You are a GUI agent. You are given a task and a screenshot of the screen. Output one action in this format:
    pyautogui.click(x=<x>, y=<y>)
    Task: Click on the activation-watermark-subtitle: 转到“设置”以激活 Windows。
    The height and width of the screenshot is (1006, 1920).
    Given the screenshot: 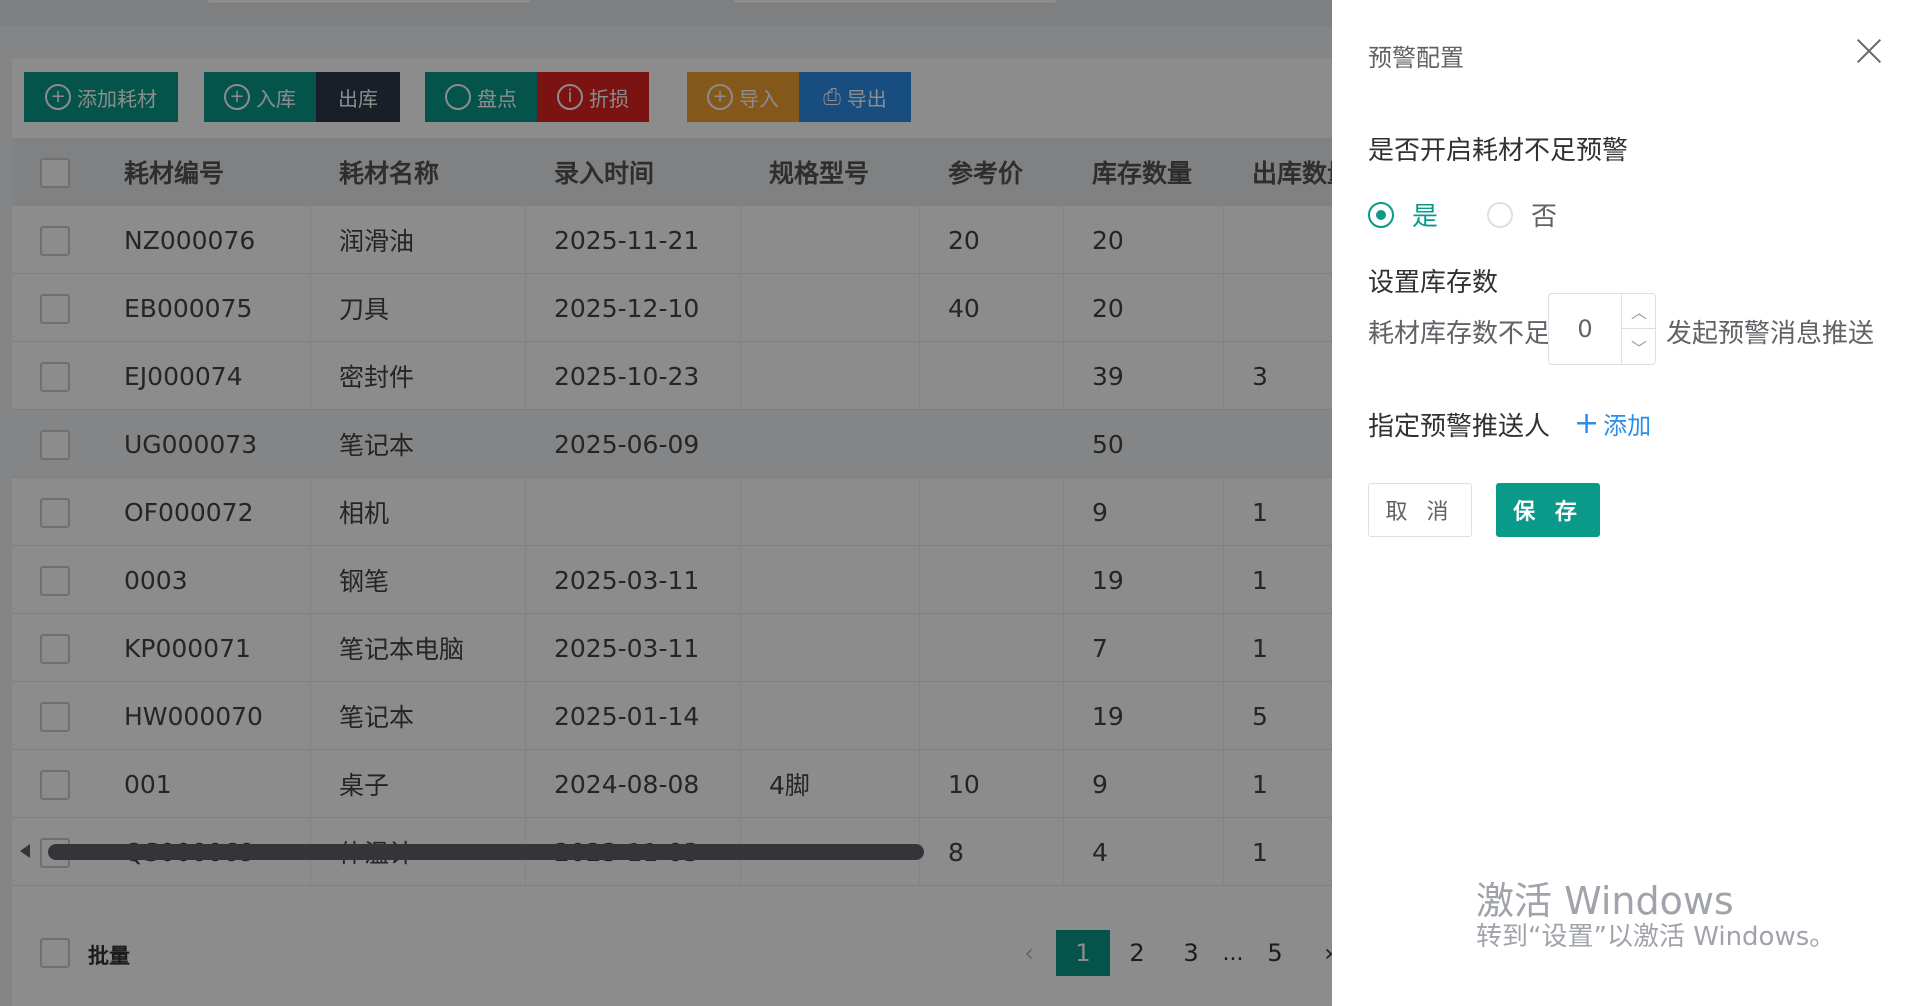 What is the action you would take?
    pyautogui.click(x=1656, y=937)
    